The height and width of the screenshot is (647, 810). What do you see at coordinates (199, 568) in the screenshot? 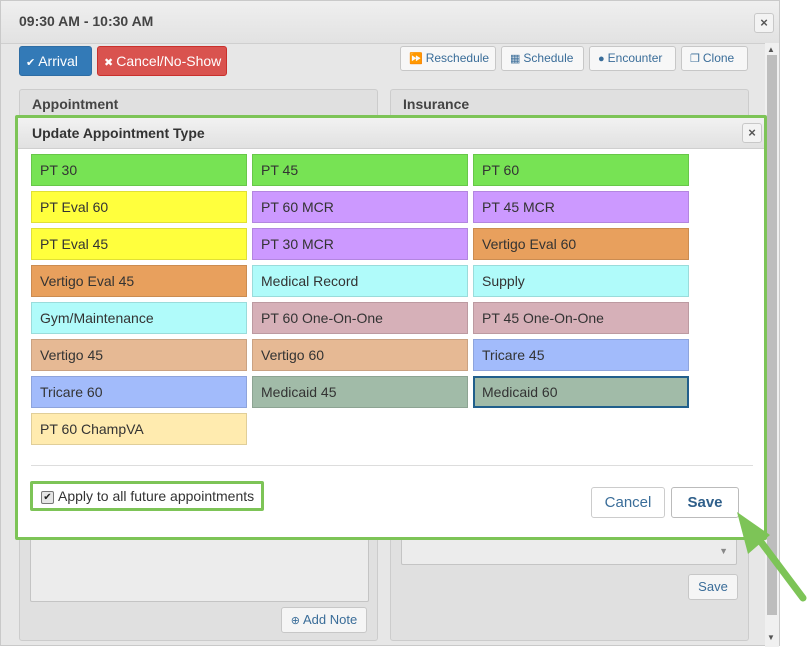
I see `note-textarea` at bounding box center [199, 568].